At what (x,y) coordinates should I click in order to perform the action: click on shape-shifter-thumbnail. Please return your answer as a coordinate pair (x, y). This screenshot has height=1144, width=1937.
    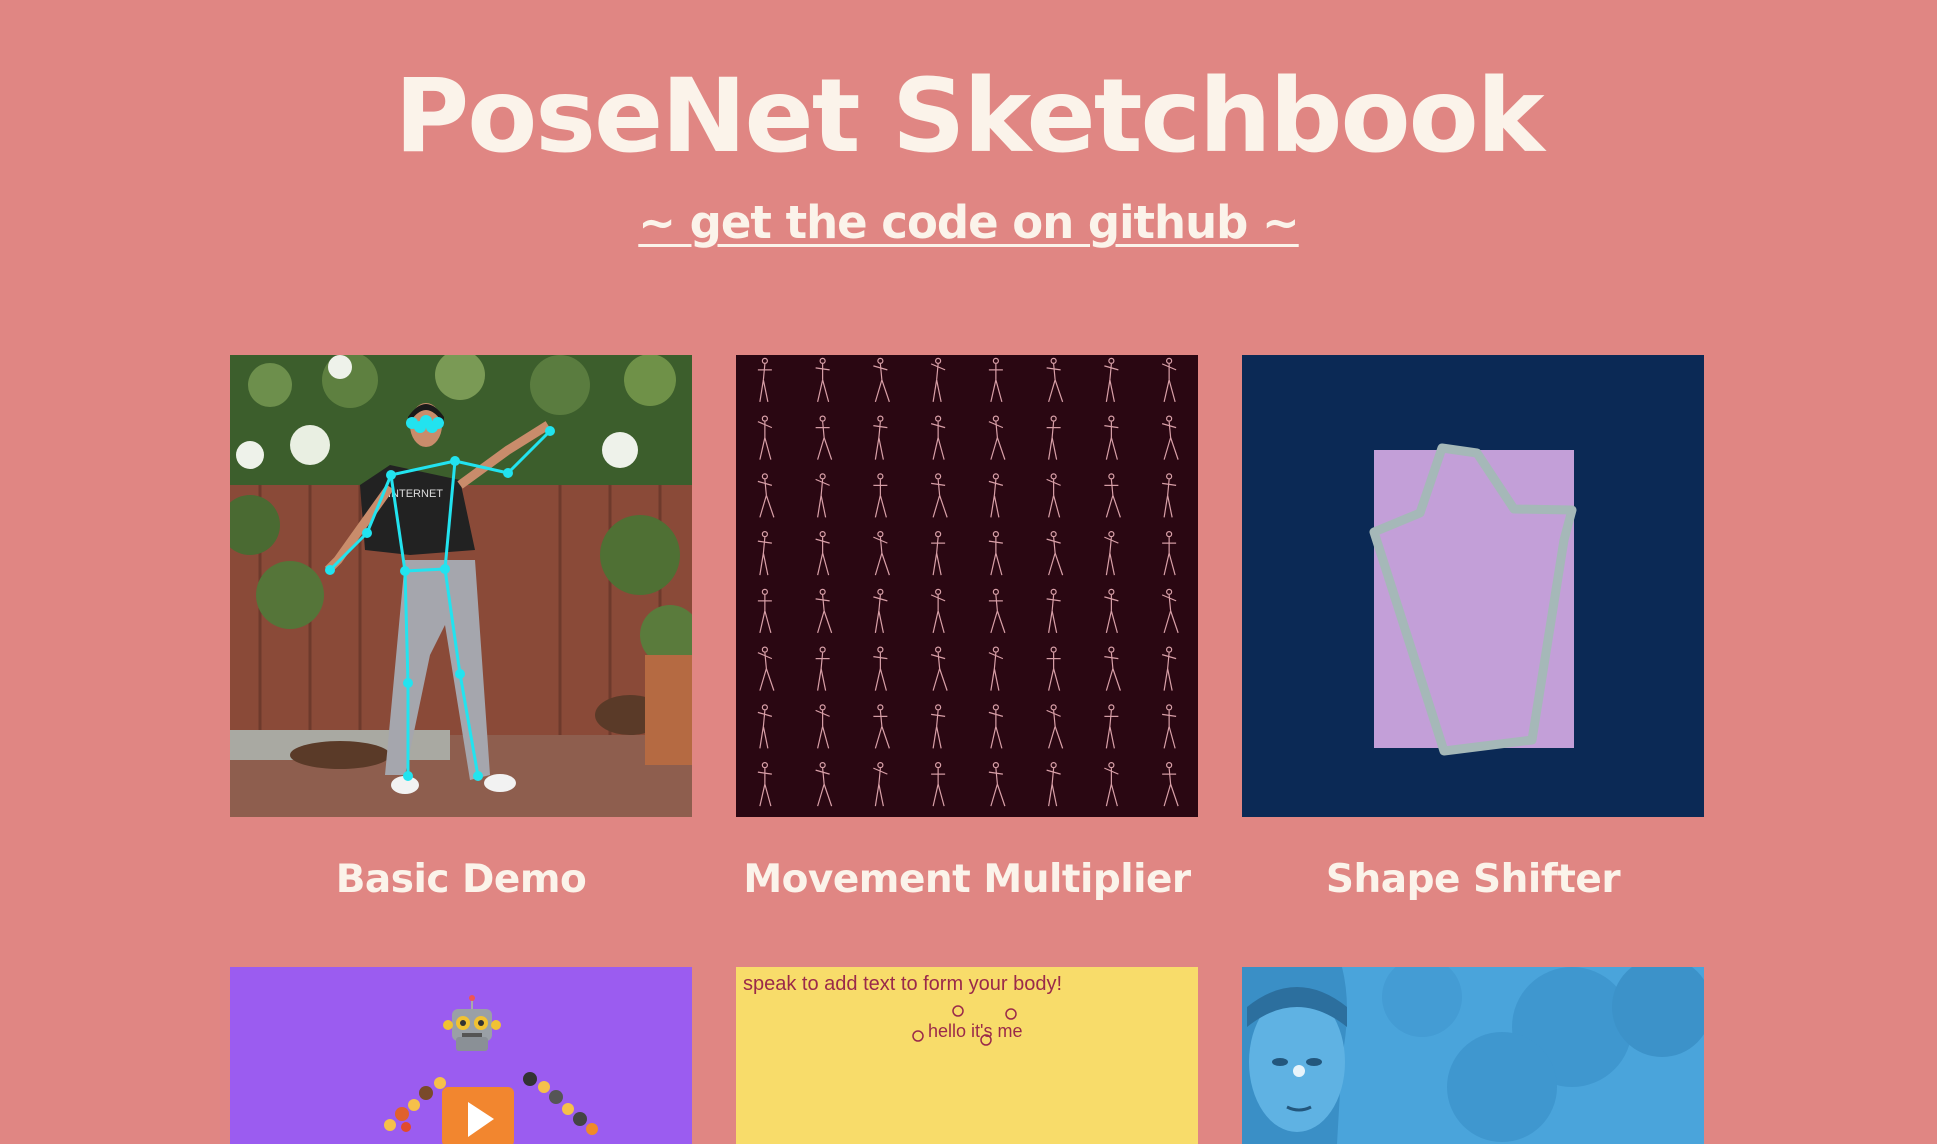
    Looking at the image, I should click on (1473, 586).